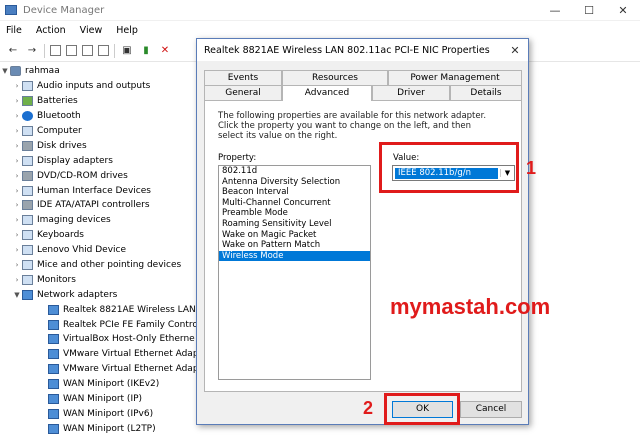 The image size is (640, 439). Describe the element at coordinates (294, 235) in the screenshot. I see `property-list-item: Wake on Magic Packet` at that location.